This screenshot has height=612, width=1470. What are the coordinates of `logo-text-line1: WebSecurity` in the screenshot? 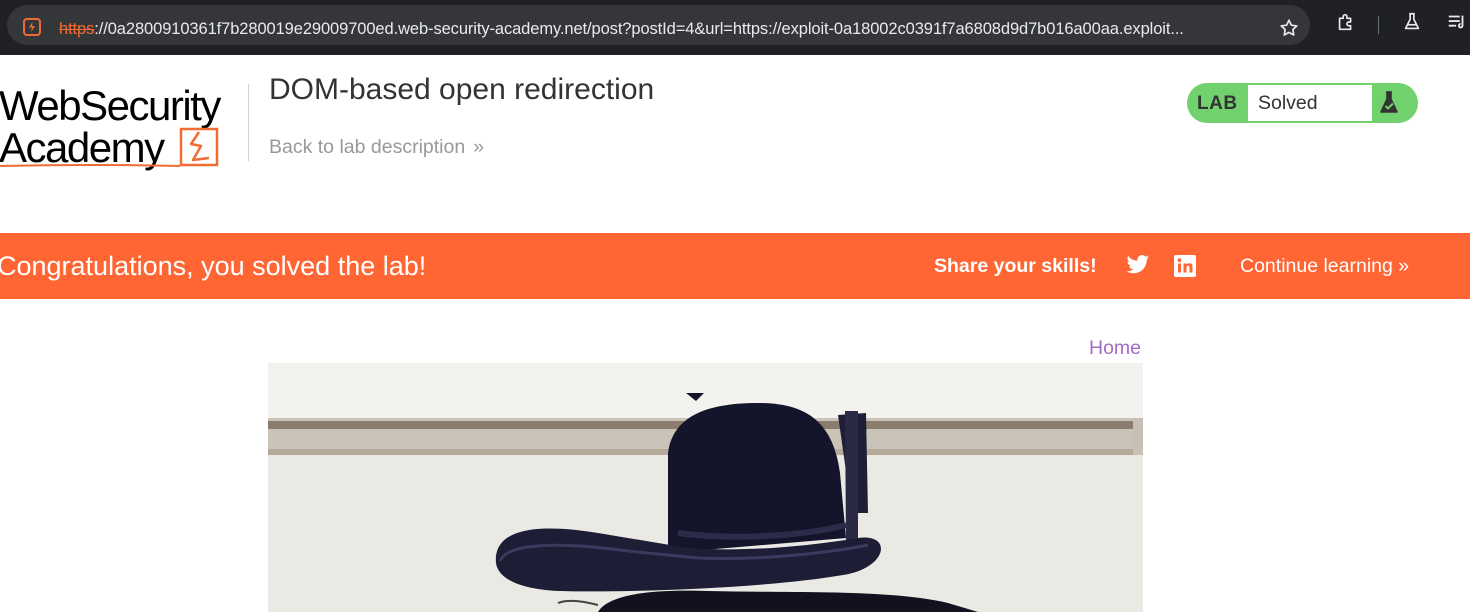 It's located at (110, 105).